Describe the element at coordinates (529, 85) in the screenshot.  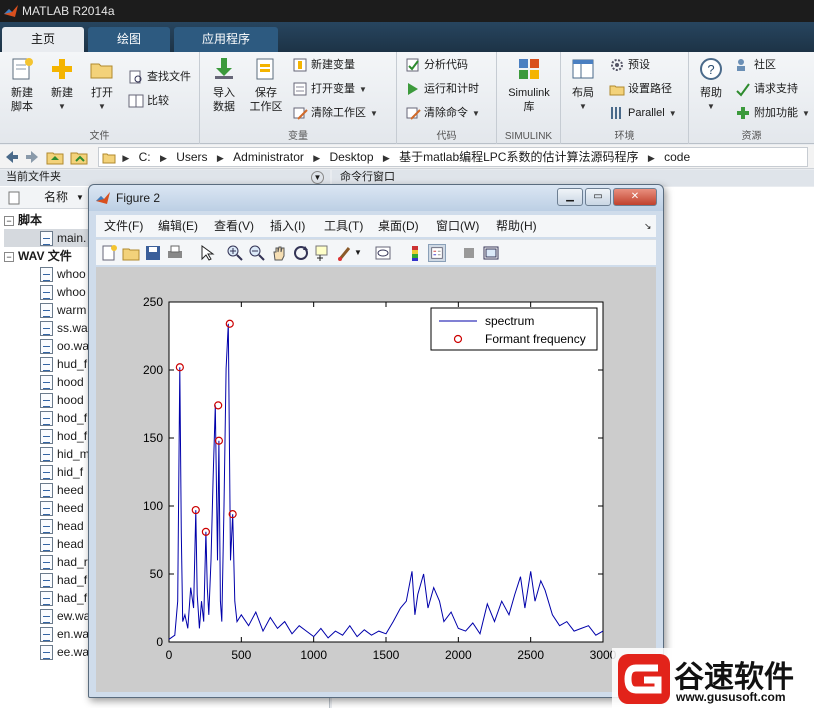
I see `simulink-library-button: Simulink 库` at that location.